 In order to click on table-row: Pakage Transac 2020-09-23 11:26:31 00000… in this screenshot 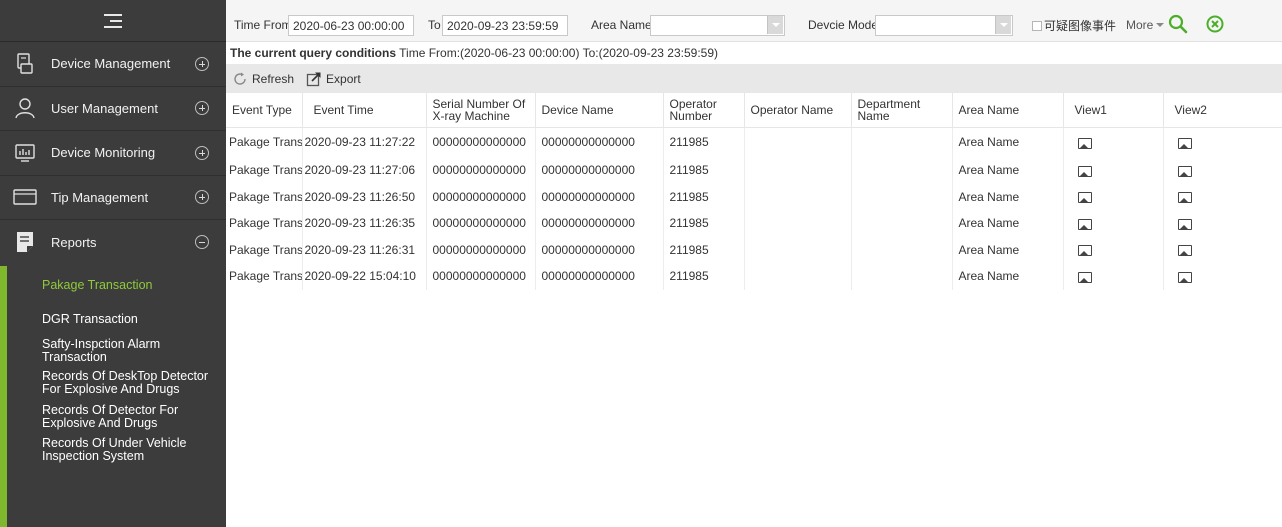, I will do `click(754, 249)`.